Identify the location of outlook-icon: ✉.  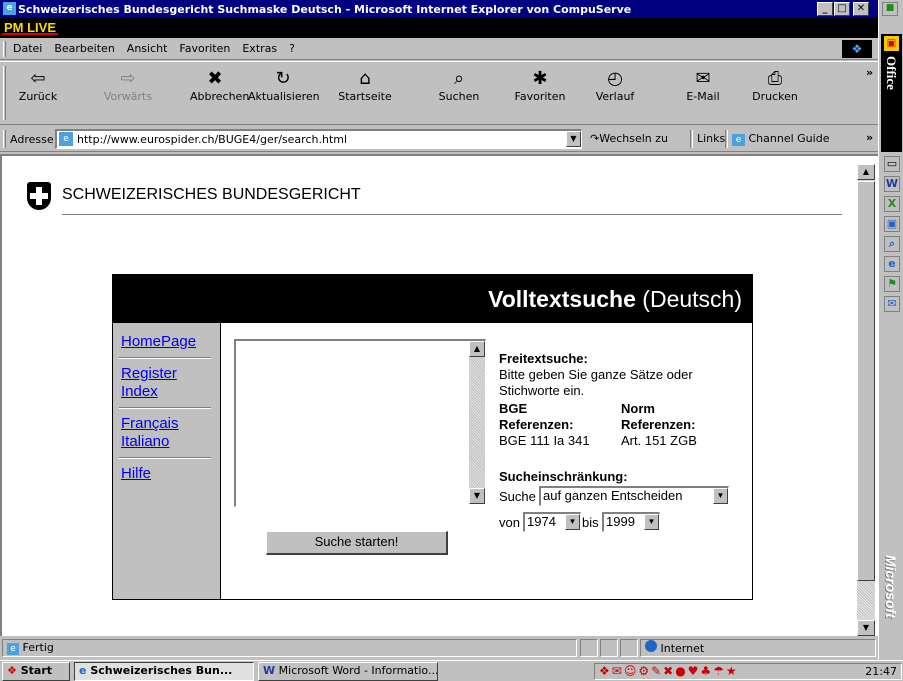
(892, 304).